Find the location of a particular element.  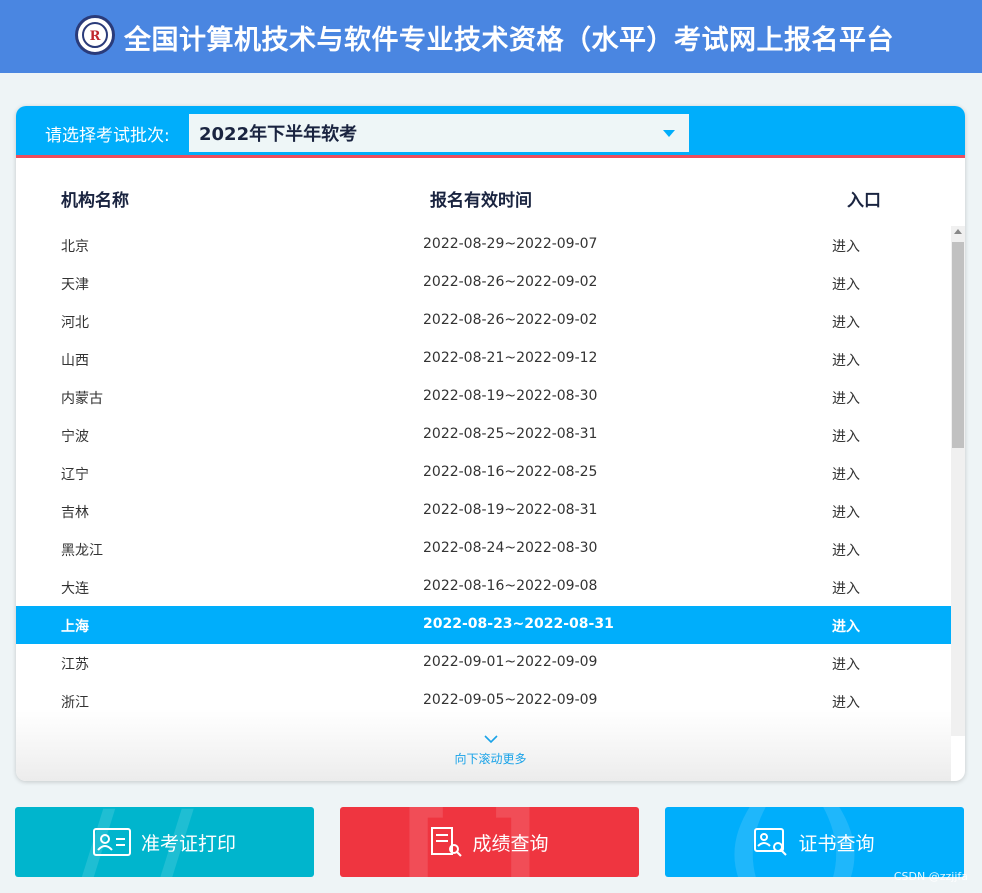

logo-icon: R is located at coordinates (95, 35).